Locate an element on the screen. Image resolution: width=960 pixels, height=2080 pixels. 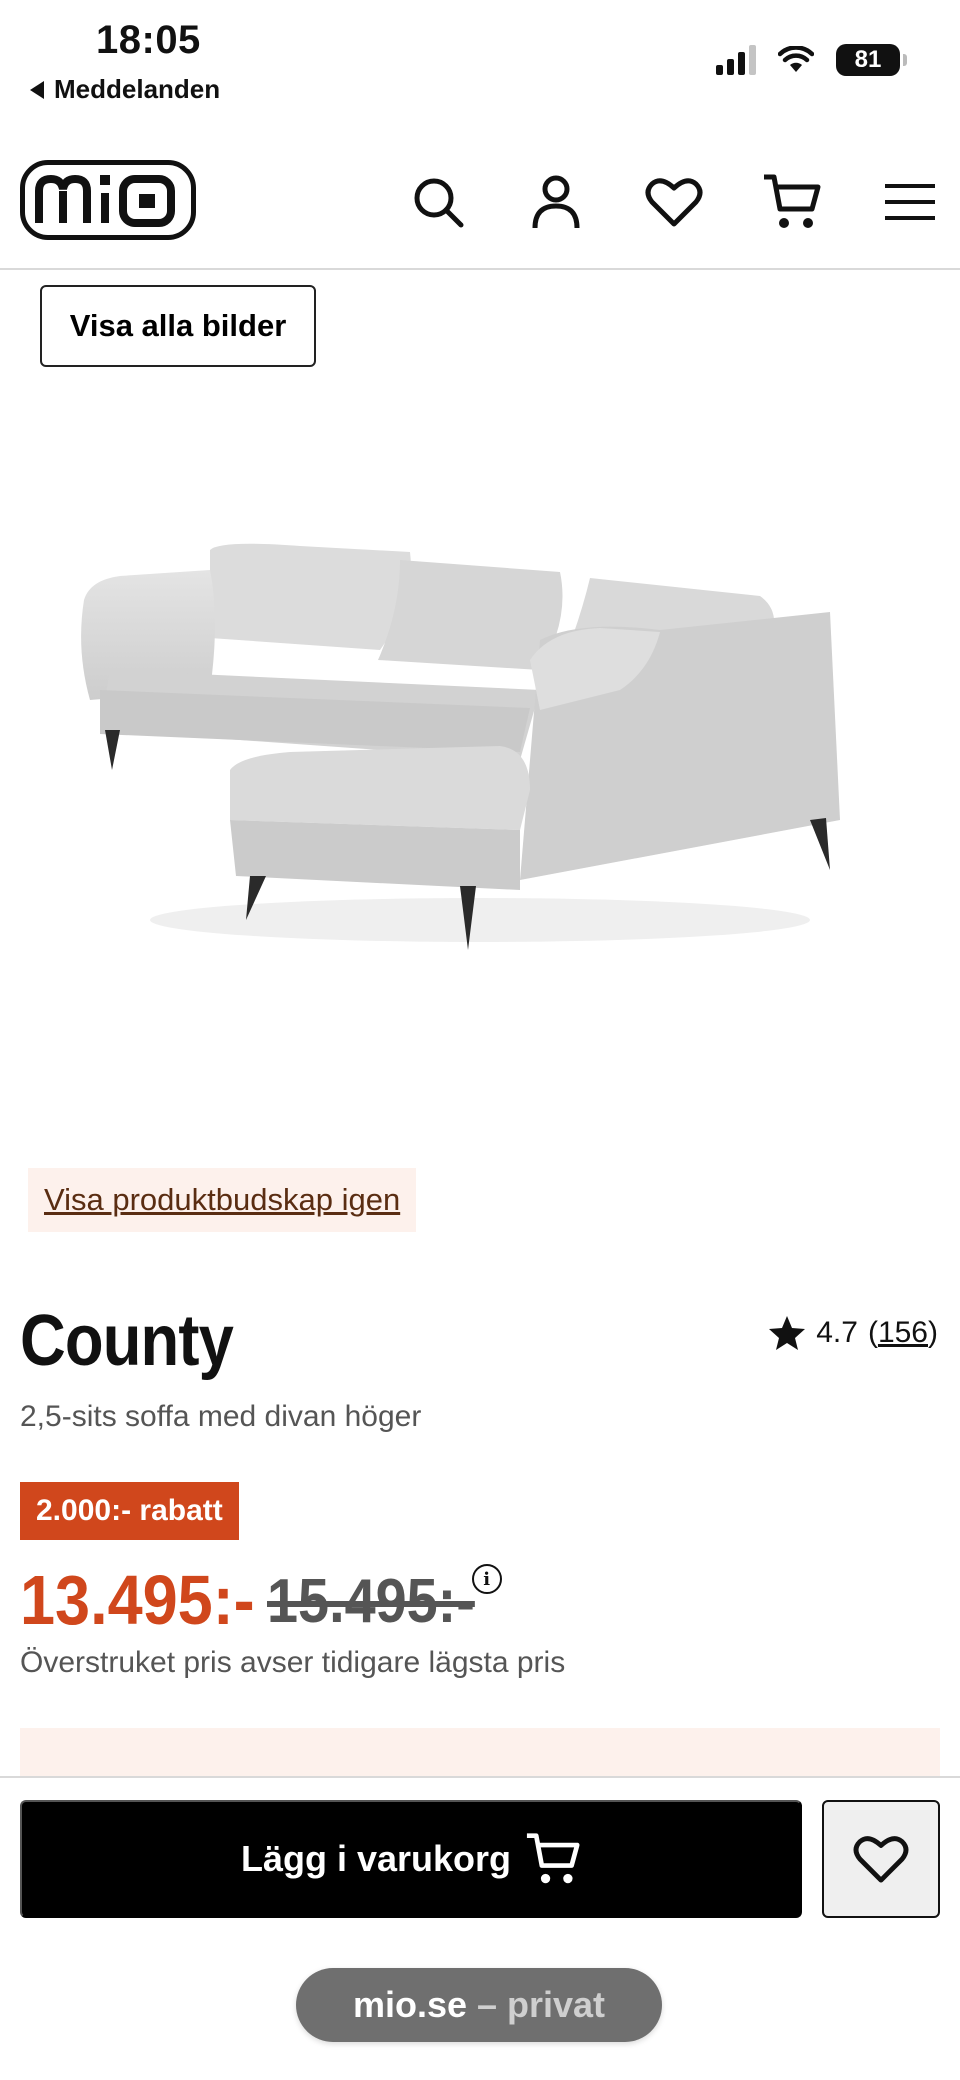
back-to-app-link: Meddelanden is located at coordinates (125, 89).